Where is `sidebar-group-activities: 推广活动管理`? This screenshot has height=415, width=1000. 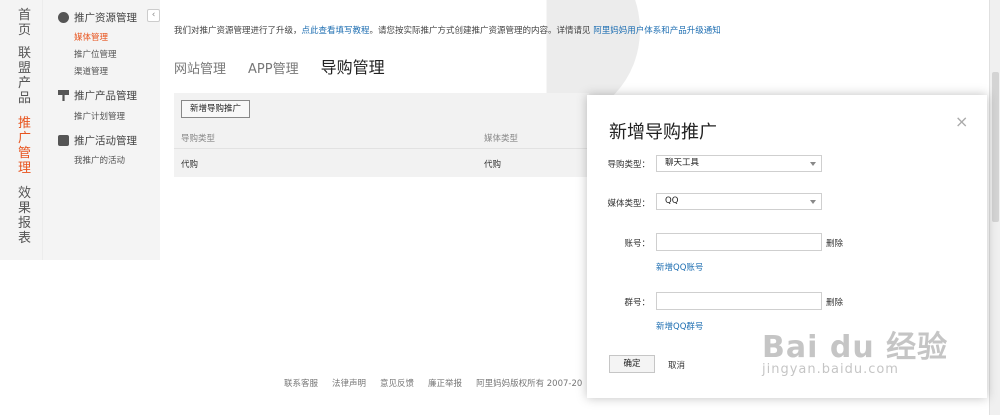 sidebar-group-activities: 推广活动管理 is located at coordinates (97, 140).